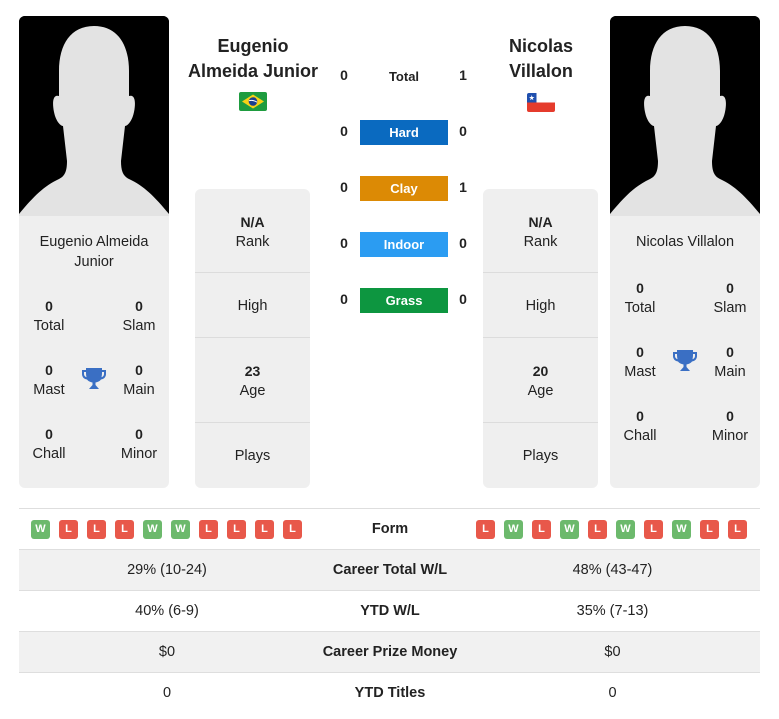  I want to click on ytd-titles-row: 0 YTD Titles 0, so click(389, 693).